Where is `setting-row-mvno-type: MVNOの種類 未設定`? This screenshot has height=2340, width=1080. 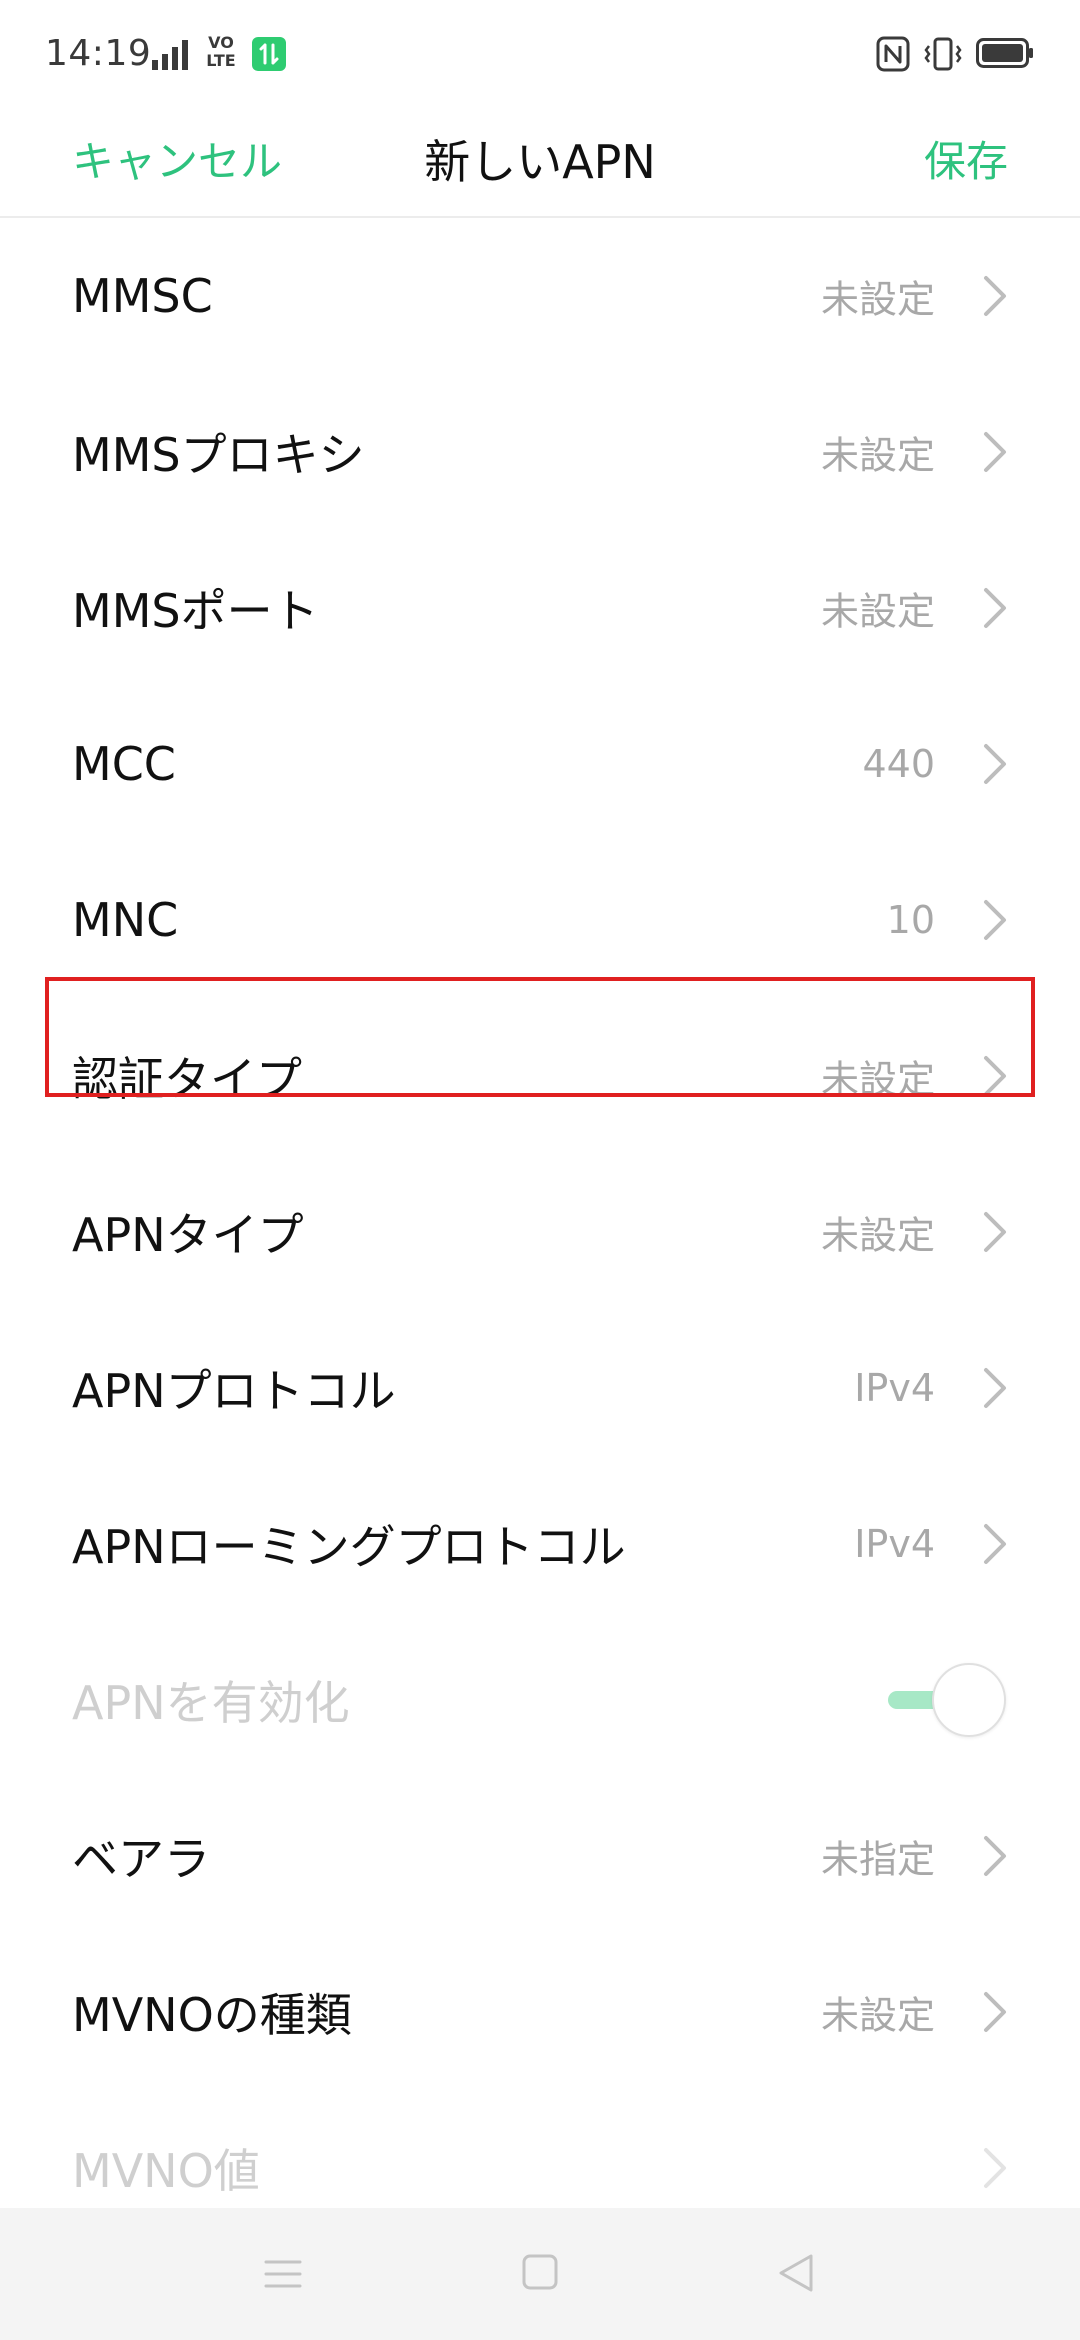
setting-row-mvno-type: MVNOの種類 未設定 is located at coordinates (540, 2012).